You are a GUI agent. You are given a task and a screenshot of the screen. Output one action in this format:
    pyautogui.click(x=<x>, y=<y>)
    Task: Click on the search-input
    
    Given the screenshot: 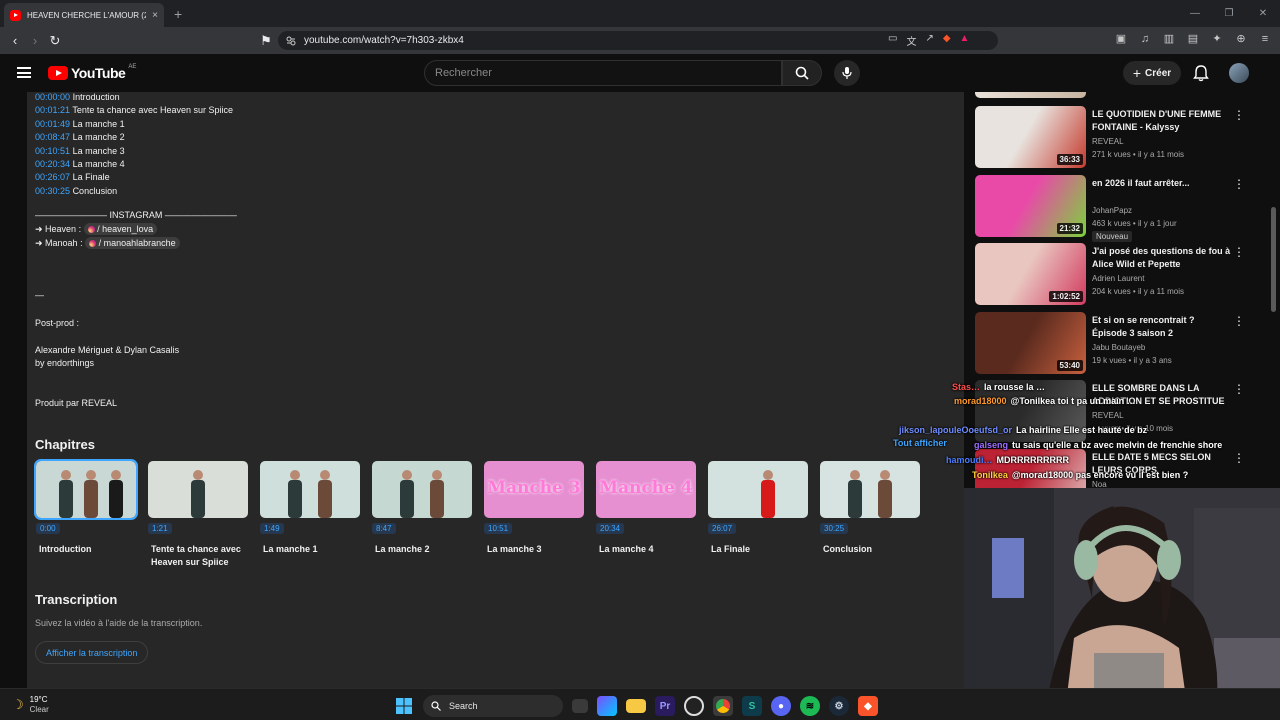 What is the action you would take?
    pyautogui.click(x=608, y=73)
    